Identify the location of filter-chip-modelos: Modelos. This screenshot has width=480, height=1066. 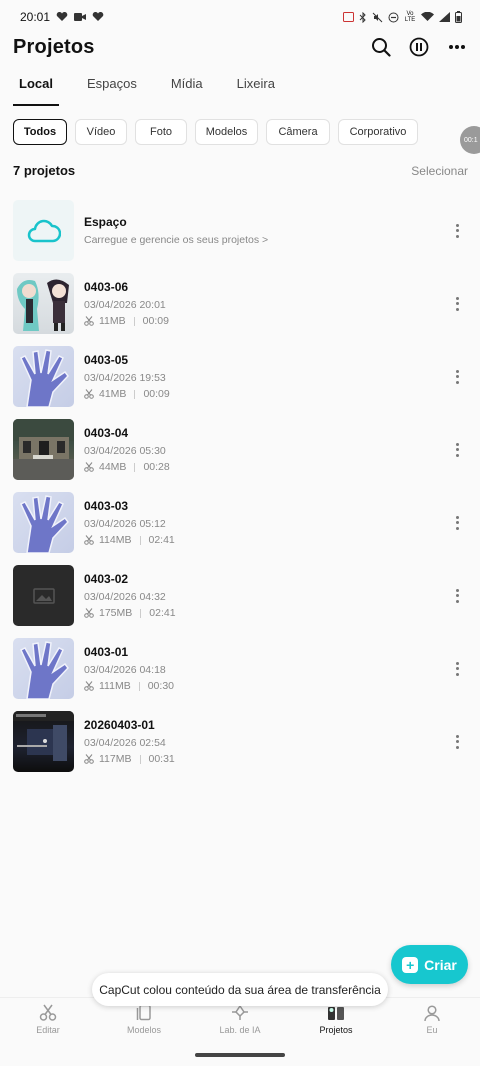
(226, 132).